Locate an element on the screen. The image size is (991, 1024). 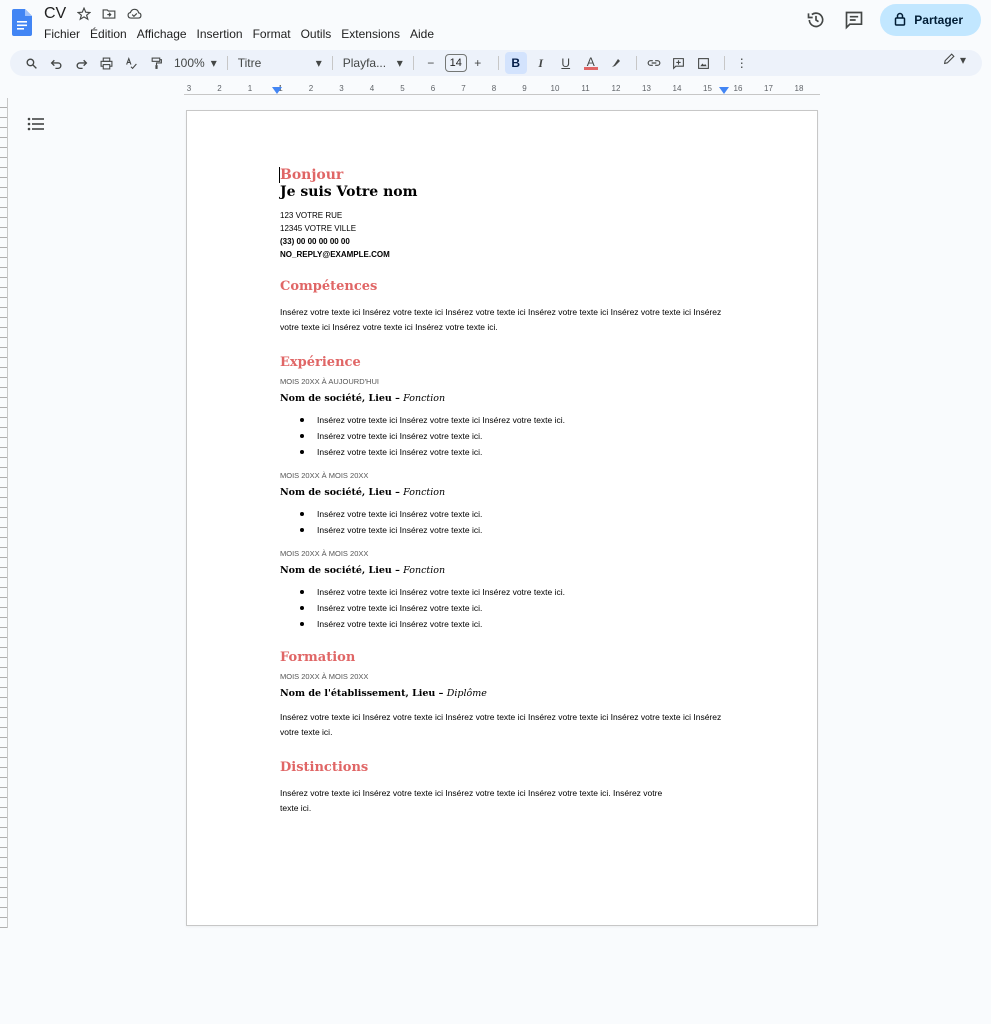
add-comment-icon is located at coordinates (679, 63).